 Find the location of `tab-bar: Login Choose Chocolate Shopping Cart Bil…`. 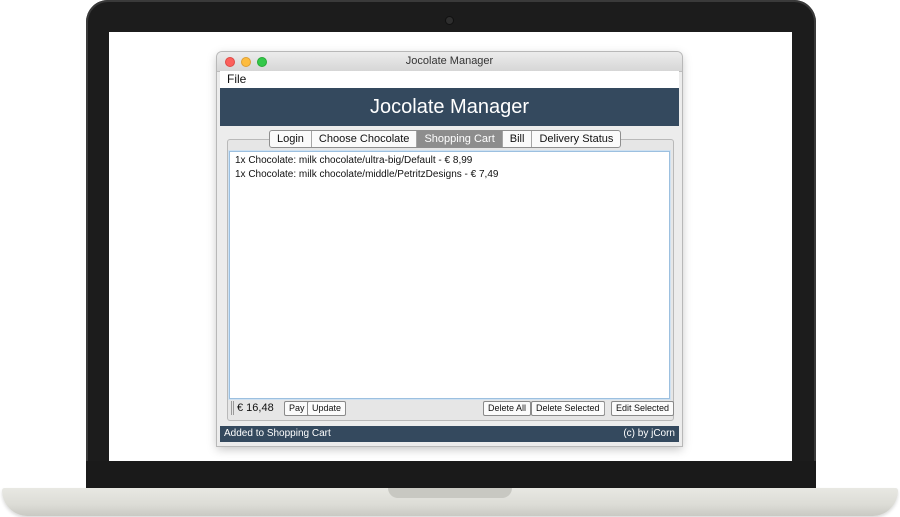

tab-bar: Login Choose Chocolate Shopping Cart Bil… is located at coordinates (445, 139).